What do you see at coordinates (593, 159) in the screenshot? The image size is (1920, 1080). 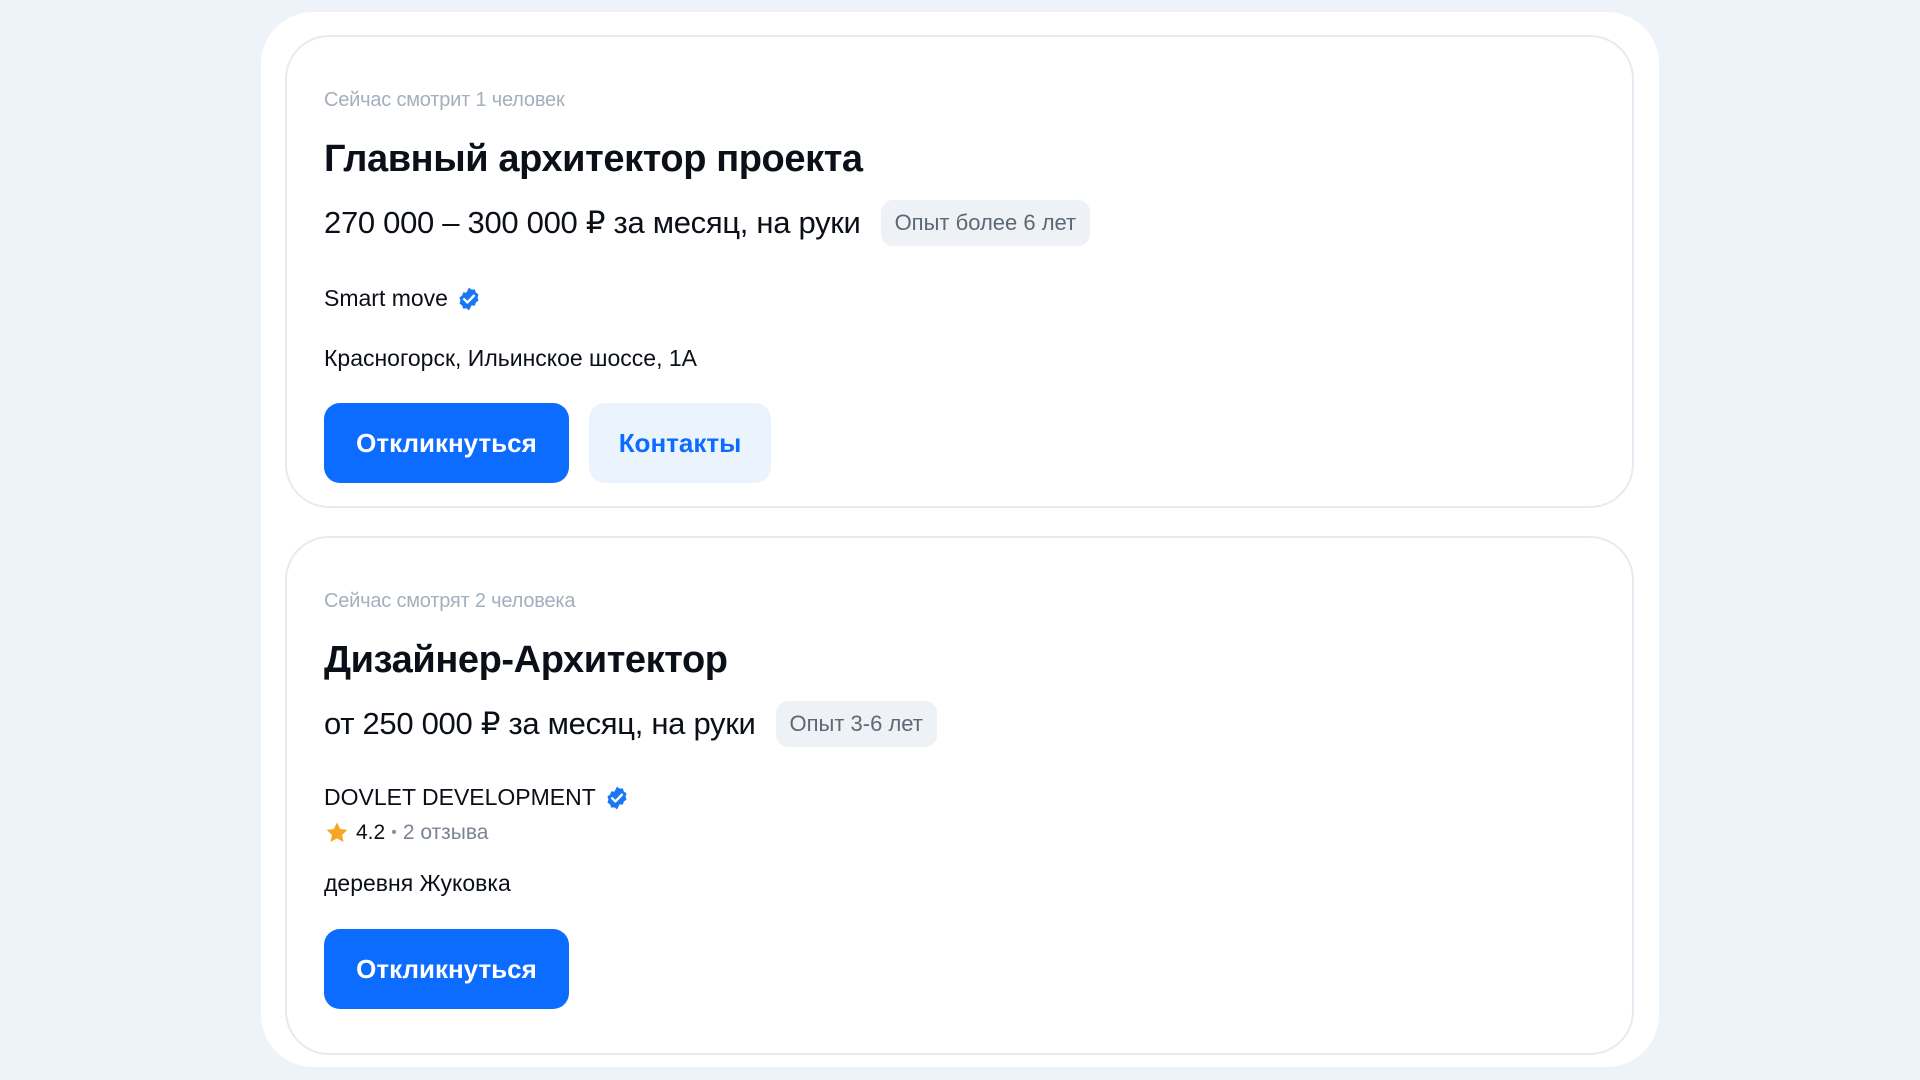 I see `vacancy-title: Главный архитектор проекта` at bounding box center [593, 159].